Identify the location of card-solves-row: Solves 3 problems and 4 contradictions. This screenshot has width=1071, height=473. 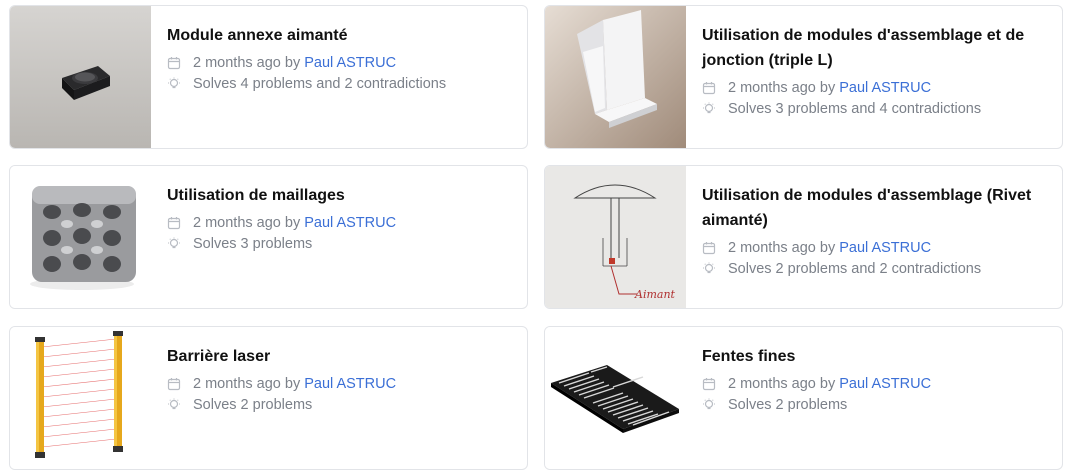
(876, 109).